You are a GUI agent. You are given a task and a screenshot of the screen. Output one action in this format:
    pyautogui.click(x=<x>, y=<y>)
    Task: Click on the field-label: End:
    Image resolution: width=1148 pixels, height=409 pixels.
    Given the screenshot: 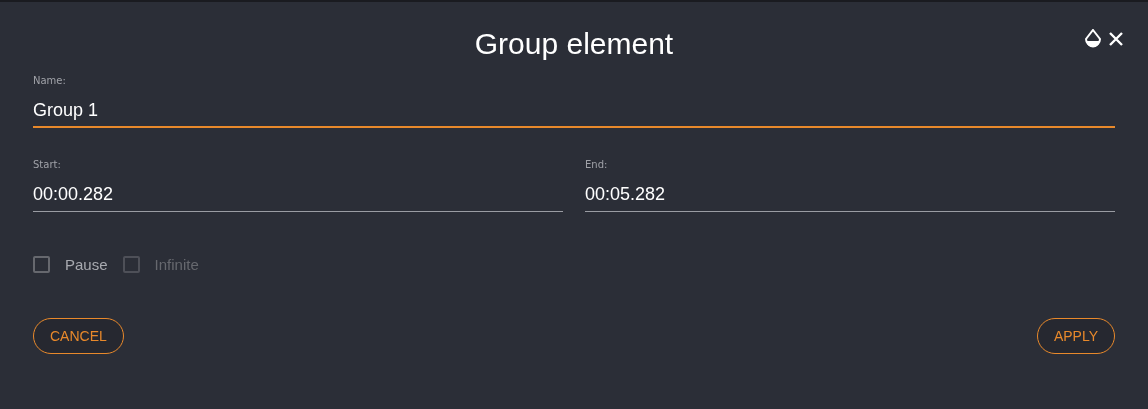 What is the action you would take?
    pyautogui.click(x=597, y=165)
    